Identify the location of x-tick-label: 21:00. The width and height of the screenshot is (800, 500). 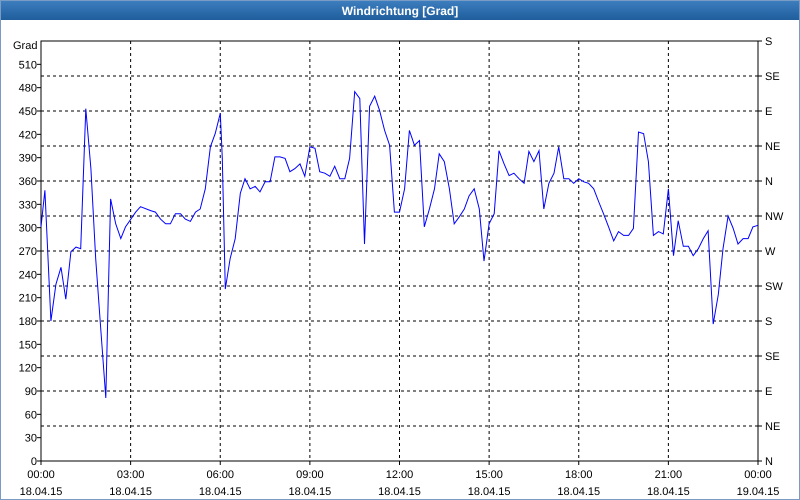
(668, 475).